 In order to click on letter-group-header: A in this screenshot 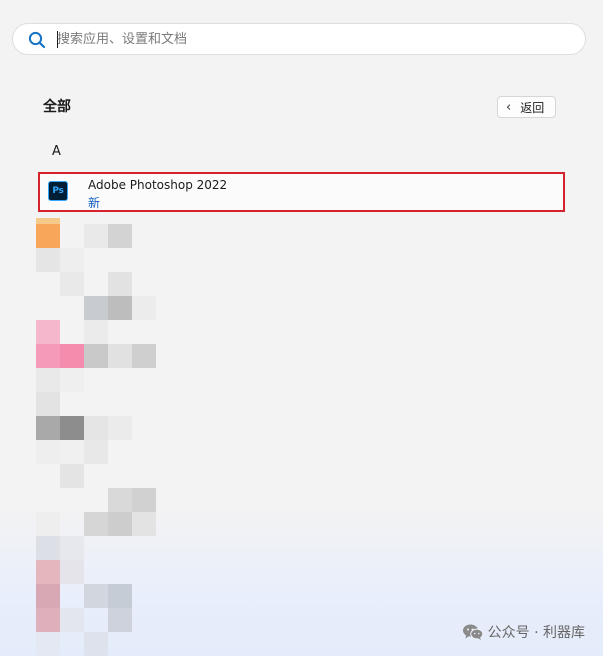, I will do `click(56, 151)`.